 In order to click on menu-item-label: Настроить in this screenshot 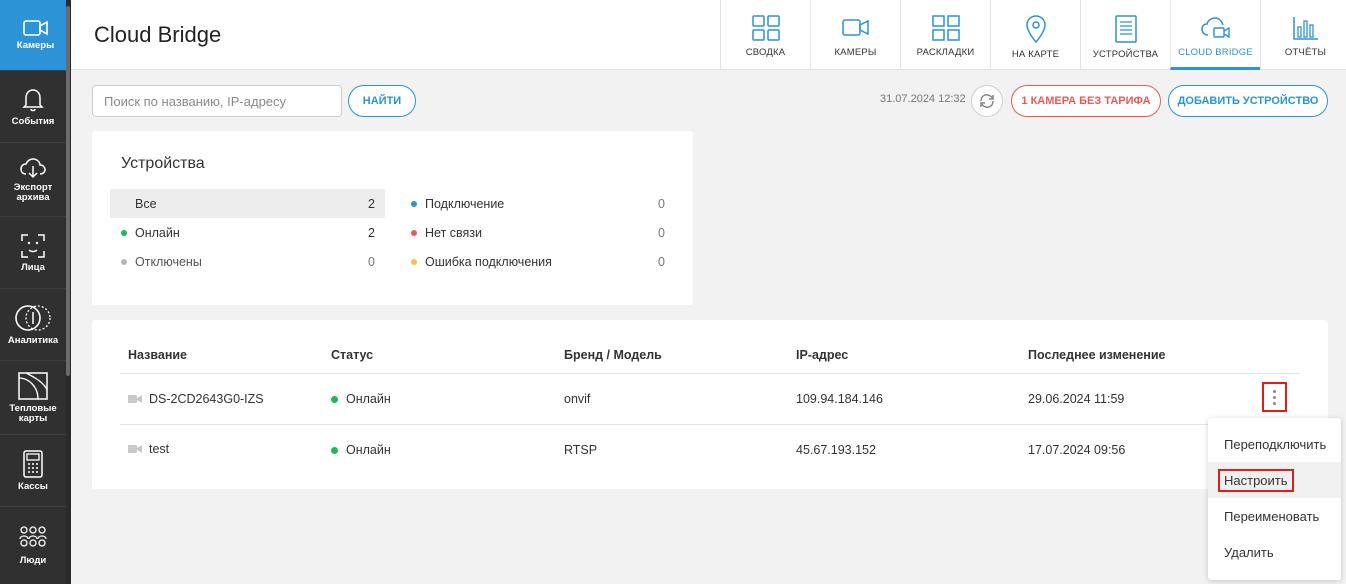, I will do `click(1256, 480)`.